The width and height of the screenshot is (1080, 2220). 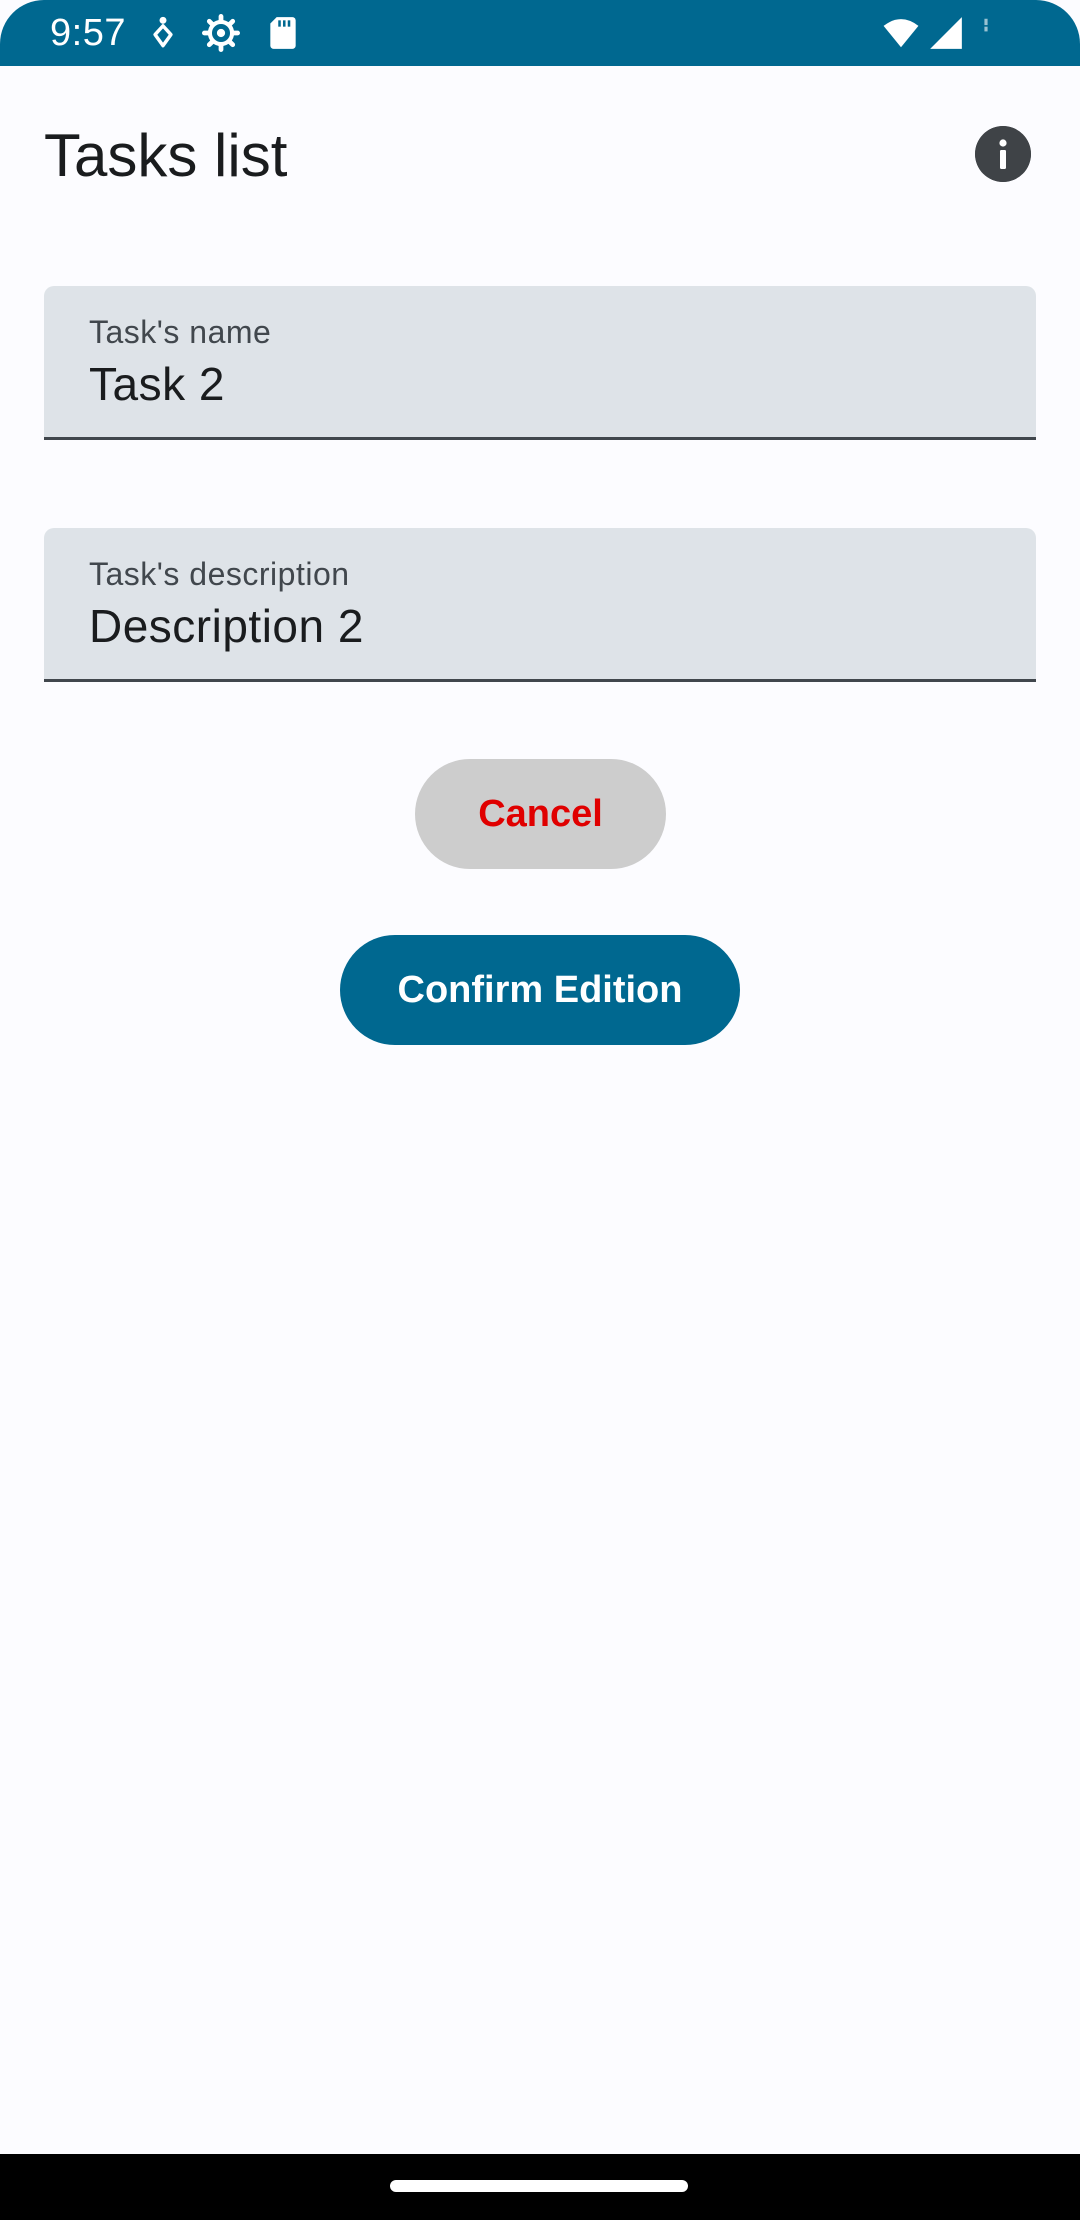 I want to click on confirm-edition-button: Confirm Edition, so click(x=540, y=990).